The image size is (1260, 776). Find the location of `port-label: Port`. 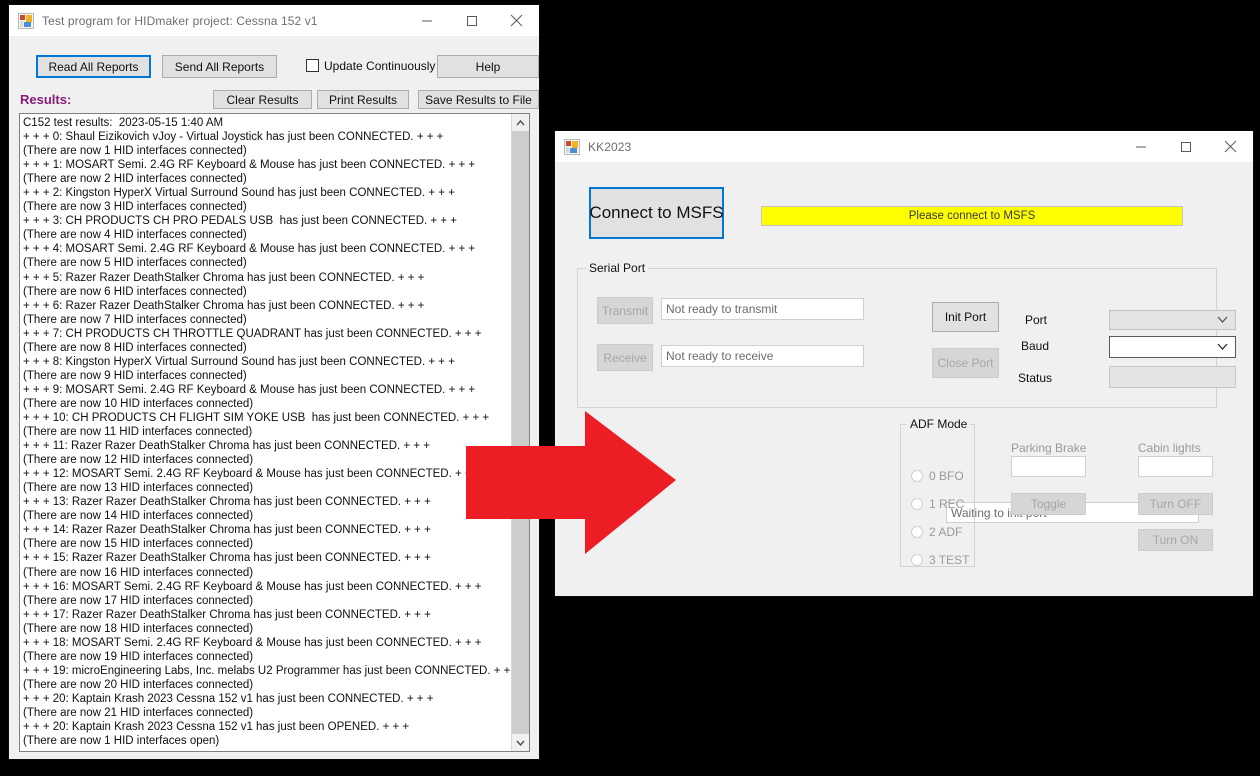

port-label: Port is located at coordinates (1036, 320).